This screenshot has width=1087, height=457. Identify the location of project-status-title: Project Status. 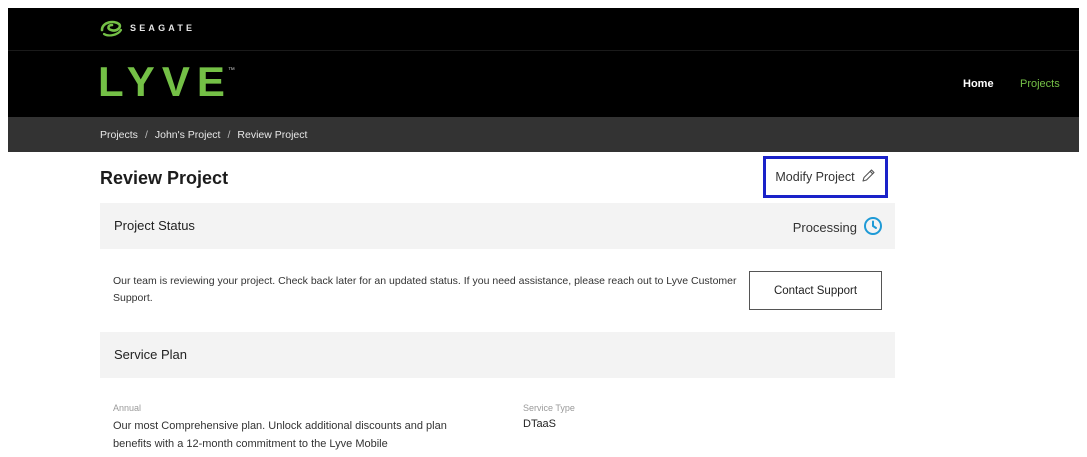
(154, 225).